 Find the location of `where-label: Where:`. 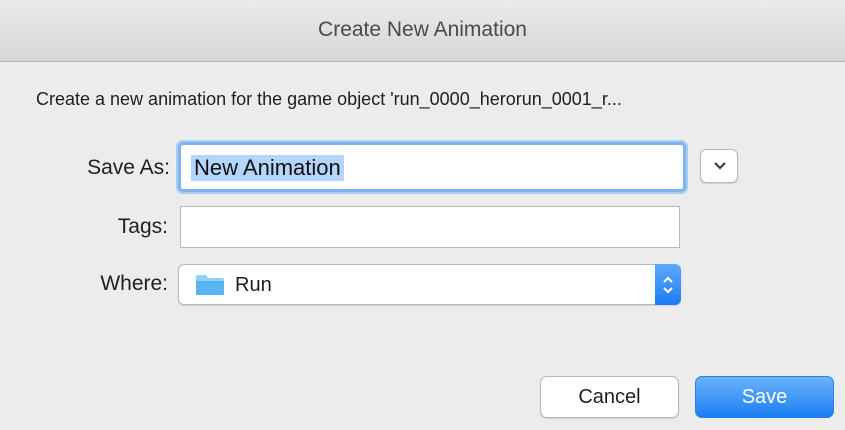

where-label: Where: is located at coordinates (134, 283).